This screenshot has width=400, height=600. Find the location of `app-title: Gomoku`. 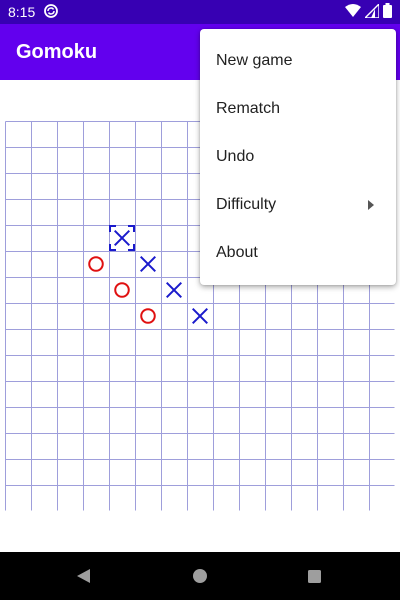

app-title: Gomoku is located at coordinates (57, 51).